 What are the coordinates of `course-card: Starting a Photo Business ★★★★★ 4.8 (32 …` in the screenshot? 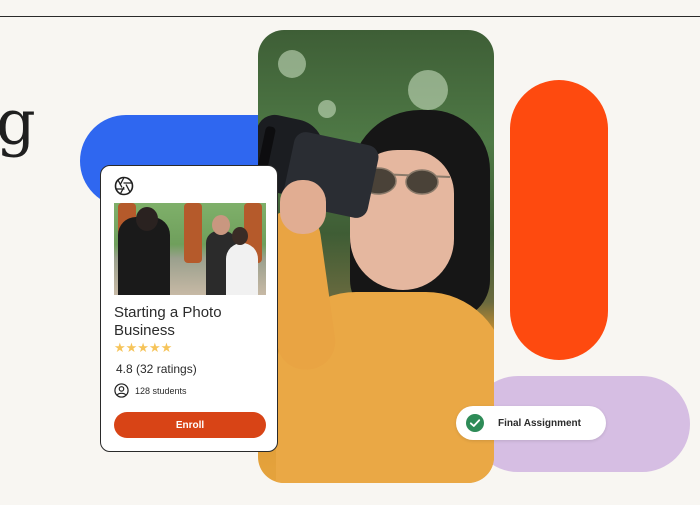 It's located at (189, 308).